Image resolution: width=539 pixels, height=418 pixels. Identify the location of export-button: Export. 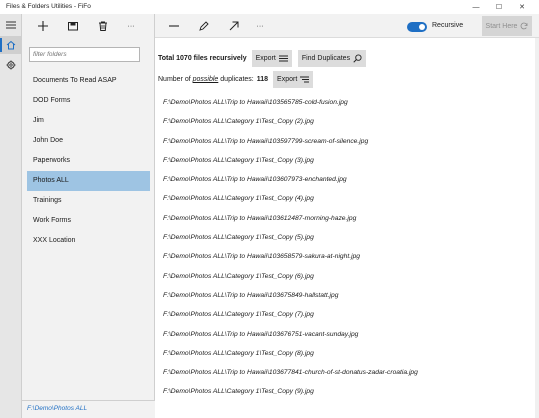
(271, 58).